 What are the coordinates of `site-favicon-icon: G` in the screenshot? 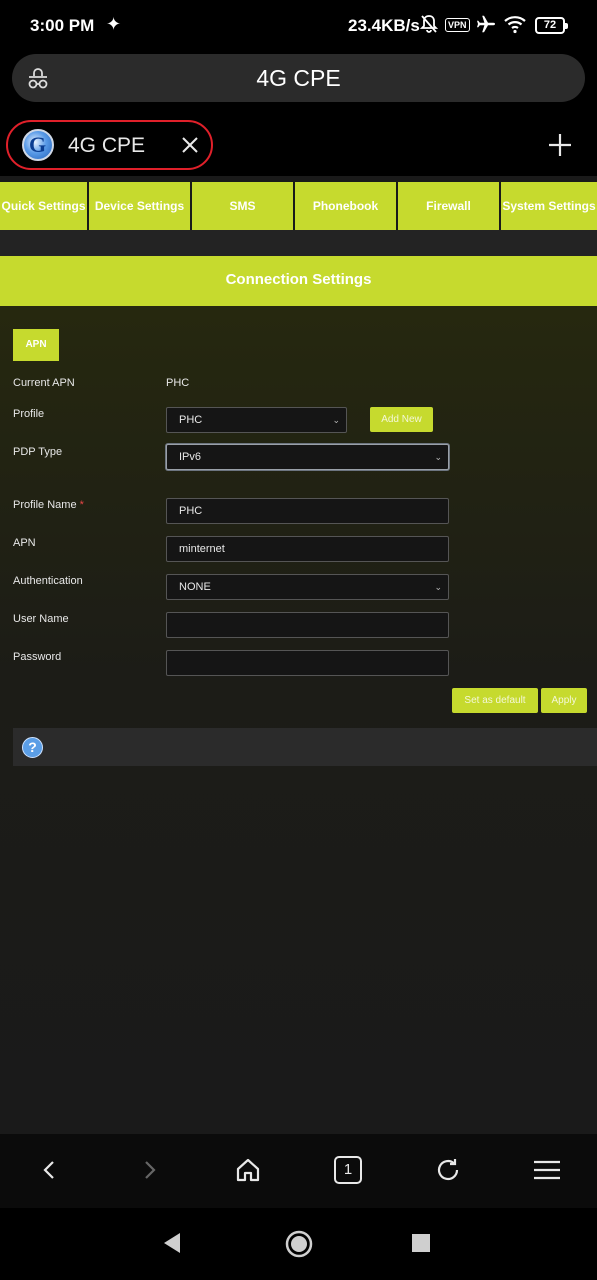 It's located at (38, 145).